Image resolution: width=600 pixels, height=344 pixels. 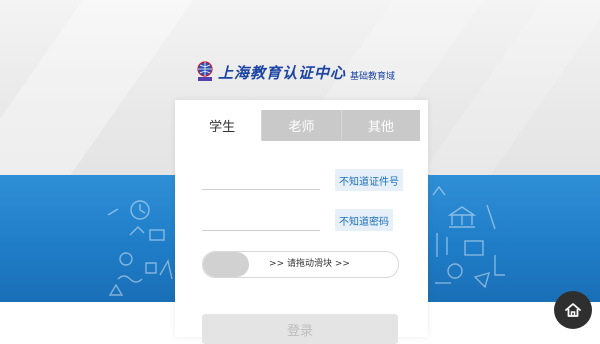 What do you see at coordinates (261, 177) in the screenshot?
I see `id-number-input` at bounding box center [261, 177].